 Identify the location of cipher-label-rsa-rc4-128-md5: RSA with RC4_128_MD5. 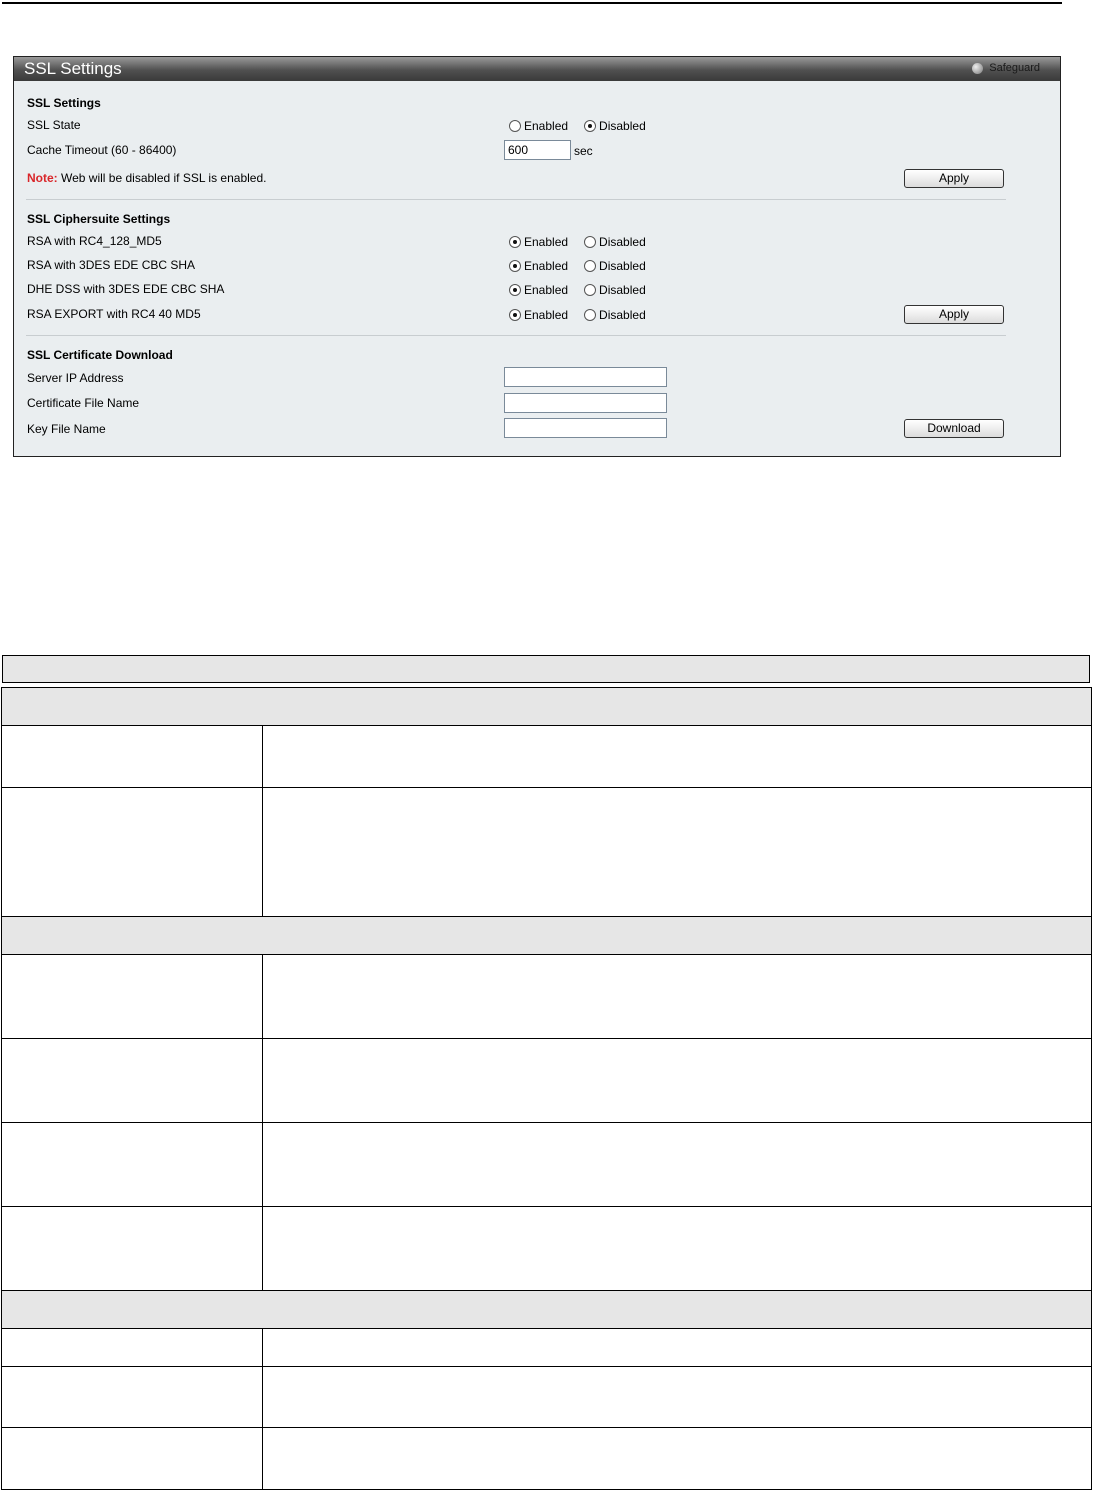
(94, 241).